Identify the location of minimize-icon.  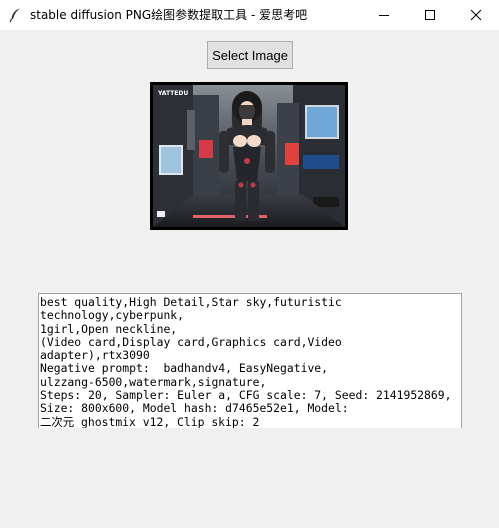
(384, 15).